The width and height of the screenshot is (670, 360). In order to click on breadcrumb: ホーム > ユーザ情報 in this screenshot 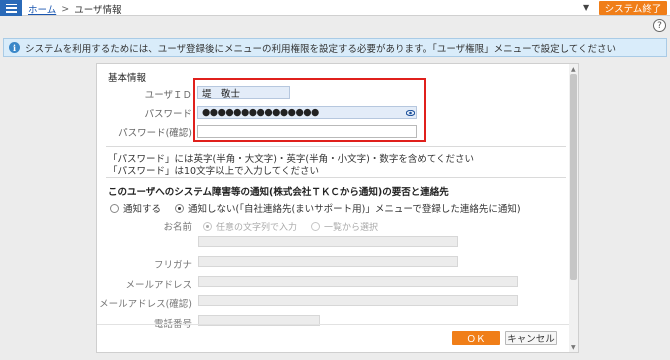, I will do `click(75, 9)`.